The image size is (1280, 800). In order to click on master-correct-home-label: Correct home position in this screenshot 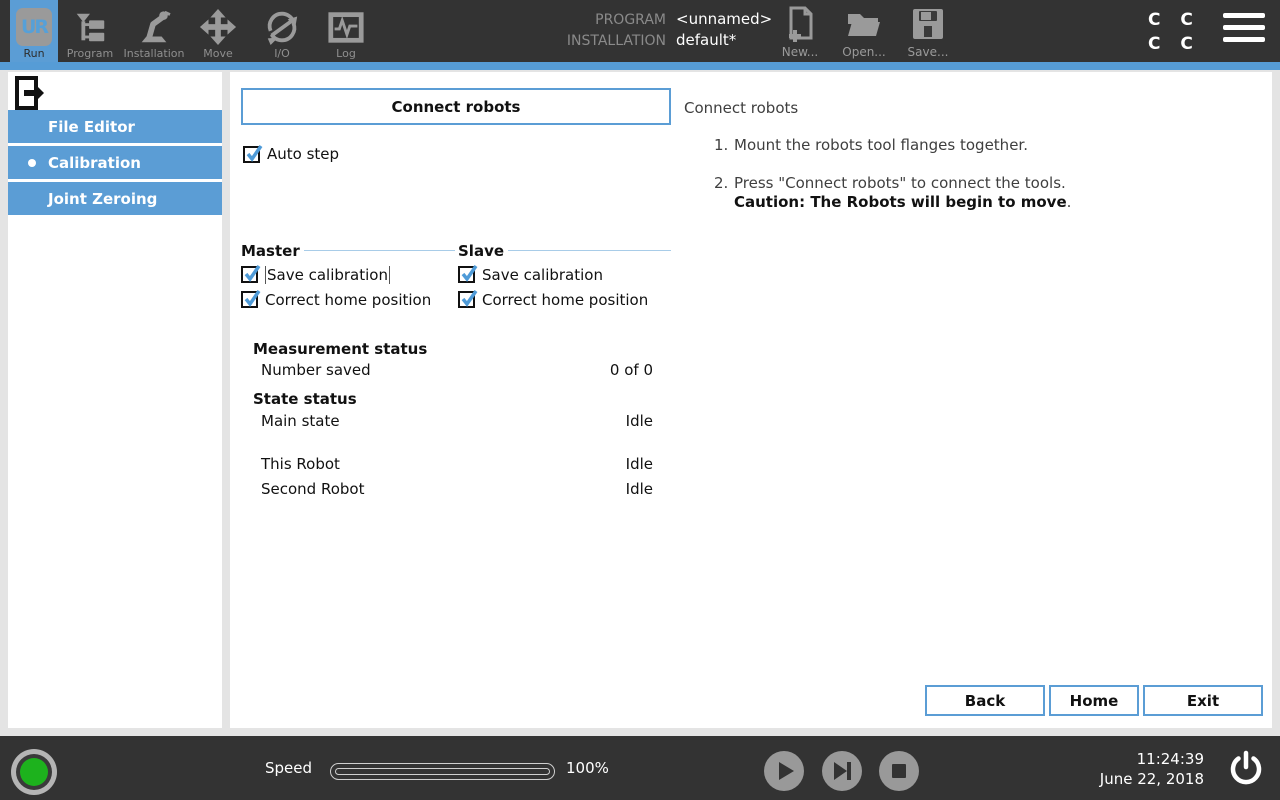, I will do `click(348, 299)`.